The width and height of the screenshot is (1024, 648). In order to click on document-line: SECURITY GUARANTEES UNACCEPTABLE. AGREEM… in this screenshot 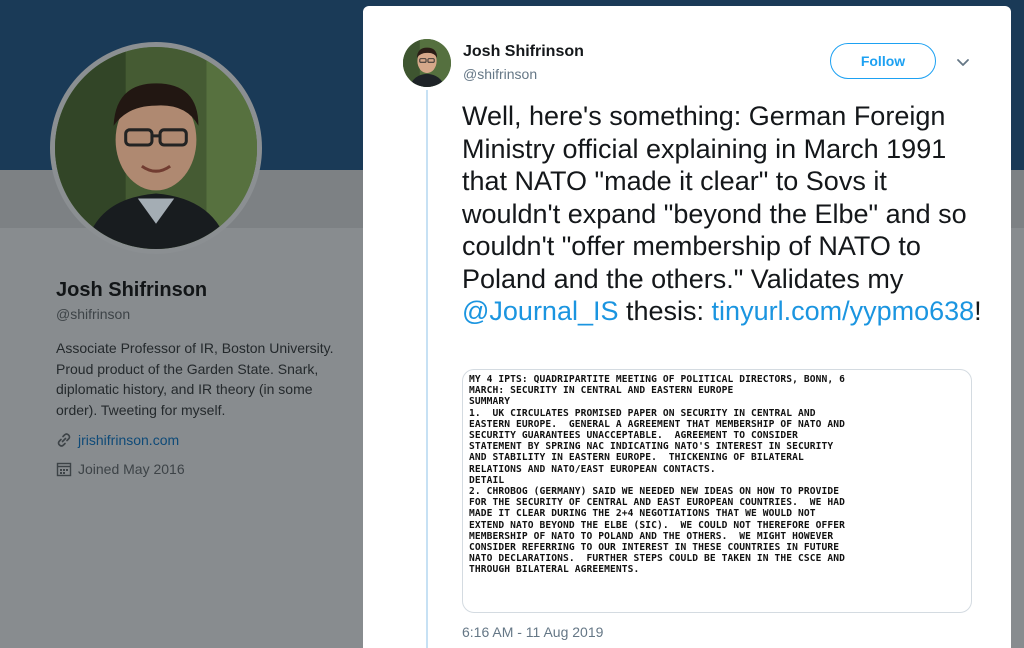, I will do `click(634, 436)`.